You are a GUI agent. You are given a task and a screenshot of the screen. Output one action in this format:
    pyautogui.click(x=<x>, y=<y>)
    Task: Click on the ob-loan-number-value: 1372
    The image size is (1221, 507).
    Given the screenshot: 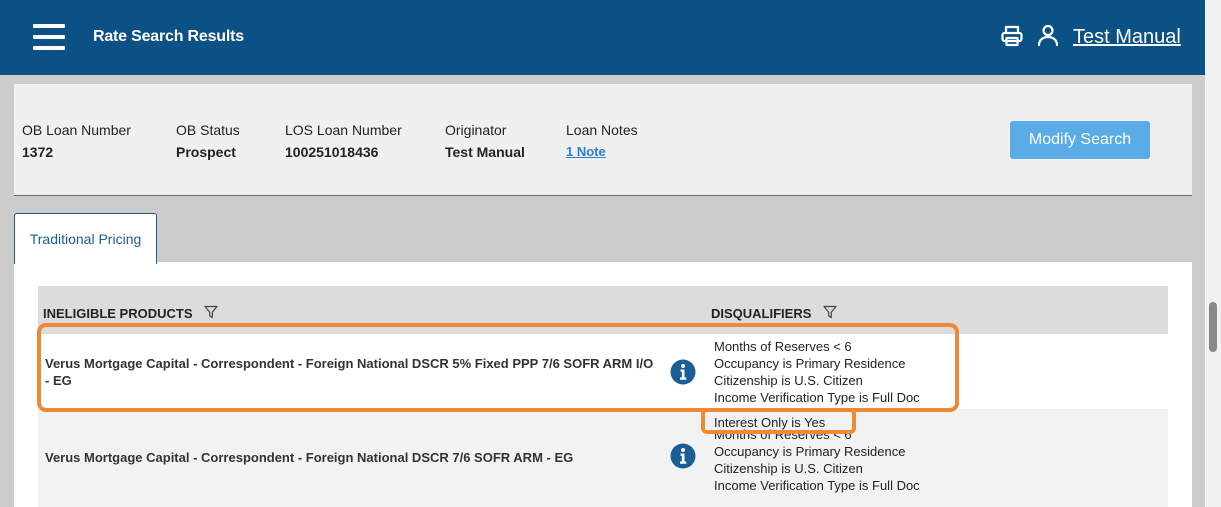 What is the action you would take?
    pyautogui.click(x=38, y=152)
    